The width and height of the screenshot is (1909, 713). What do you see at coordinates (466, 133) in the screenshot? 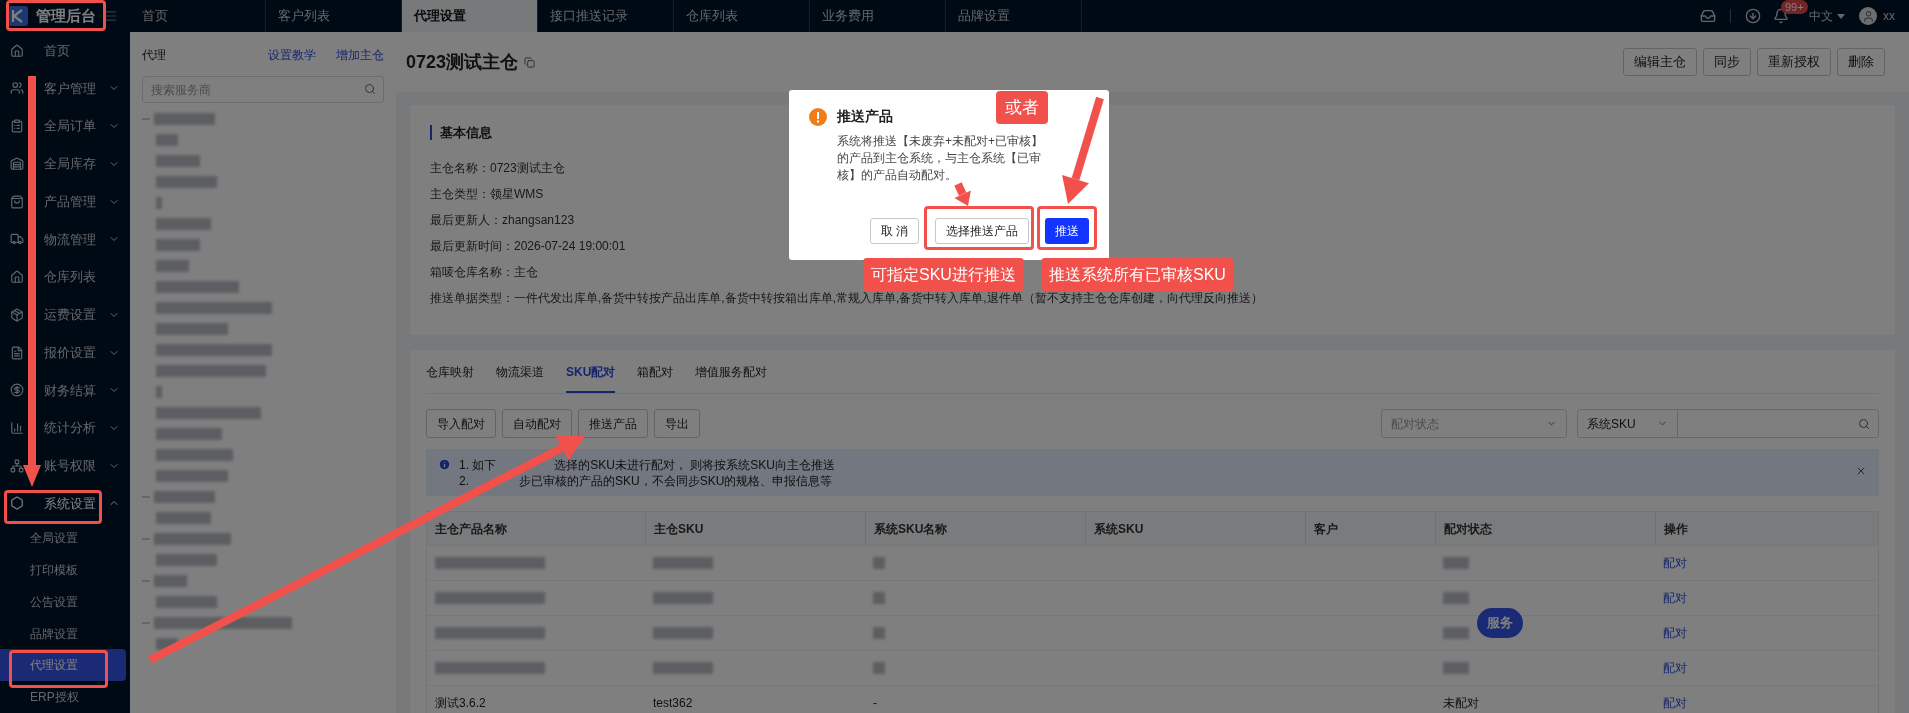
I see `section-title: 基本信息` at bounding box center [466, 133].